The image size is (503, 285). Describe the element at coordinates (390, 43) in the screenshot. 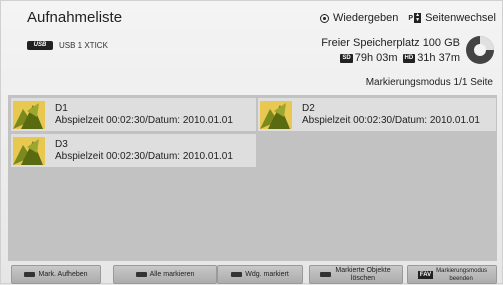

I see `free-space-label: Freier Speicherplatz 100 GB` at that location.